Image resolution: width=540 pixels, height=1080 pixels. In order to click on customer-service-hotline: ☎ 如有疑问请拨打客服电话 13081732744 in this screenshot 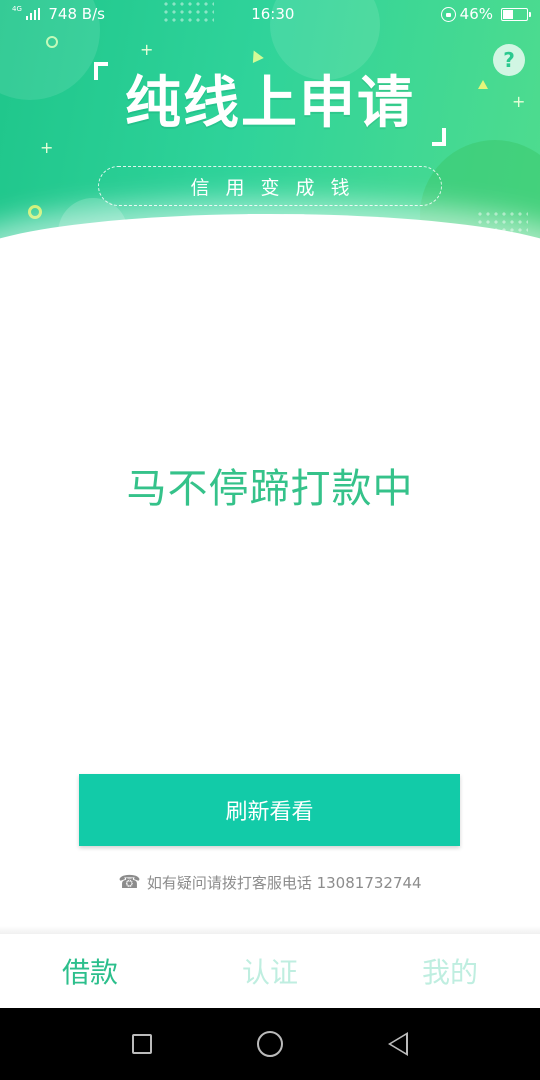, I will do `click(270, 882)`.